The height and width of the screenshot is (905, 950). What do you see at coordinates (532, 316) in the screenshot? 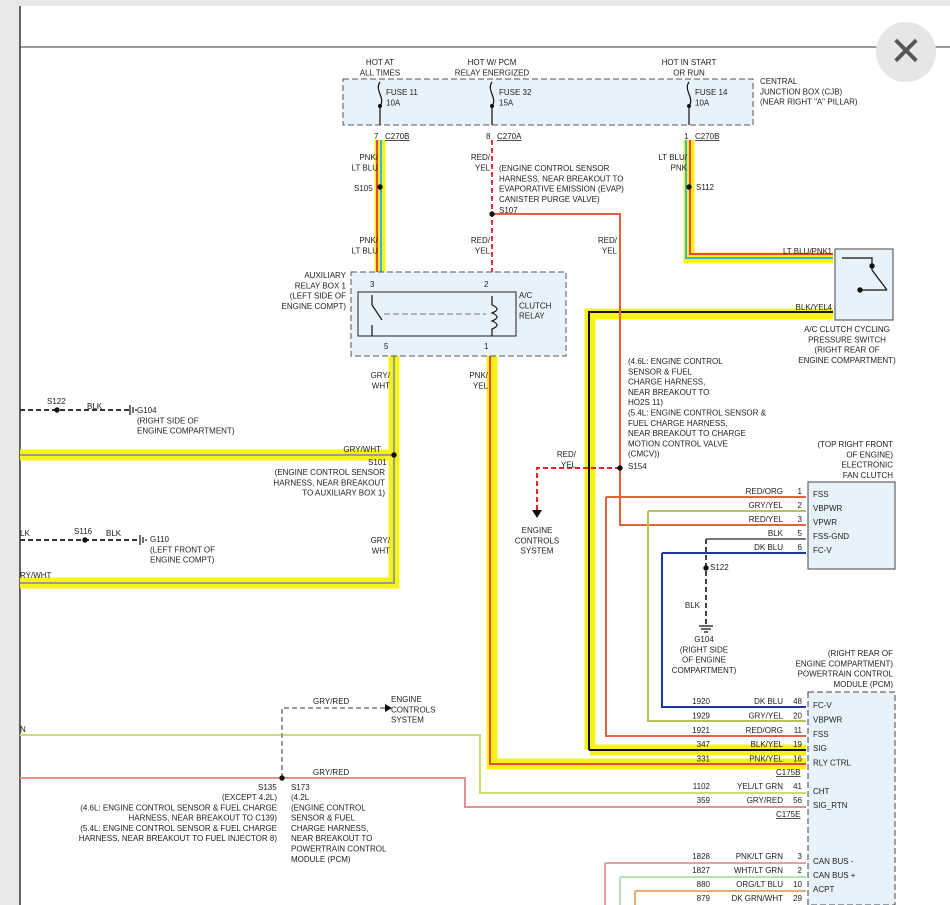
I see `relay-label: RELAY` at bounding box center [532, 316].